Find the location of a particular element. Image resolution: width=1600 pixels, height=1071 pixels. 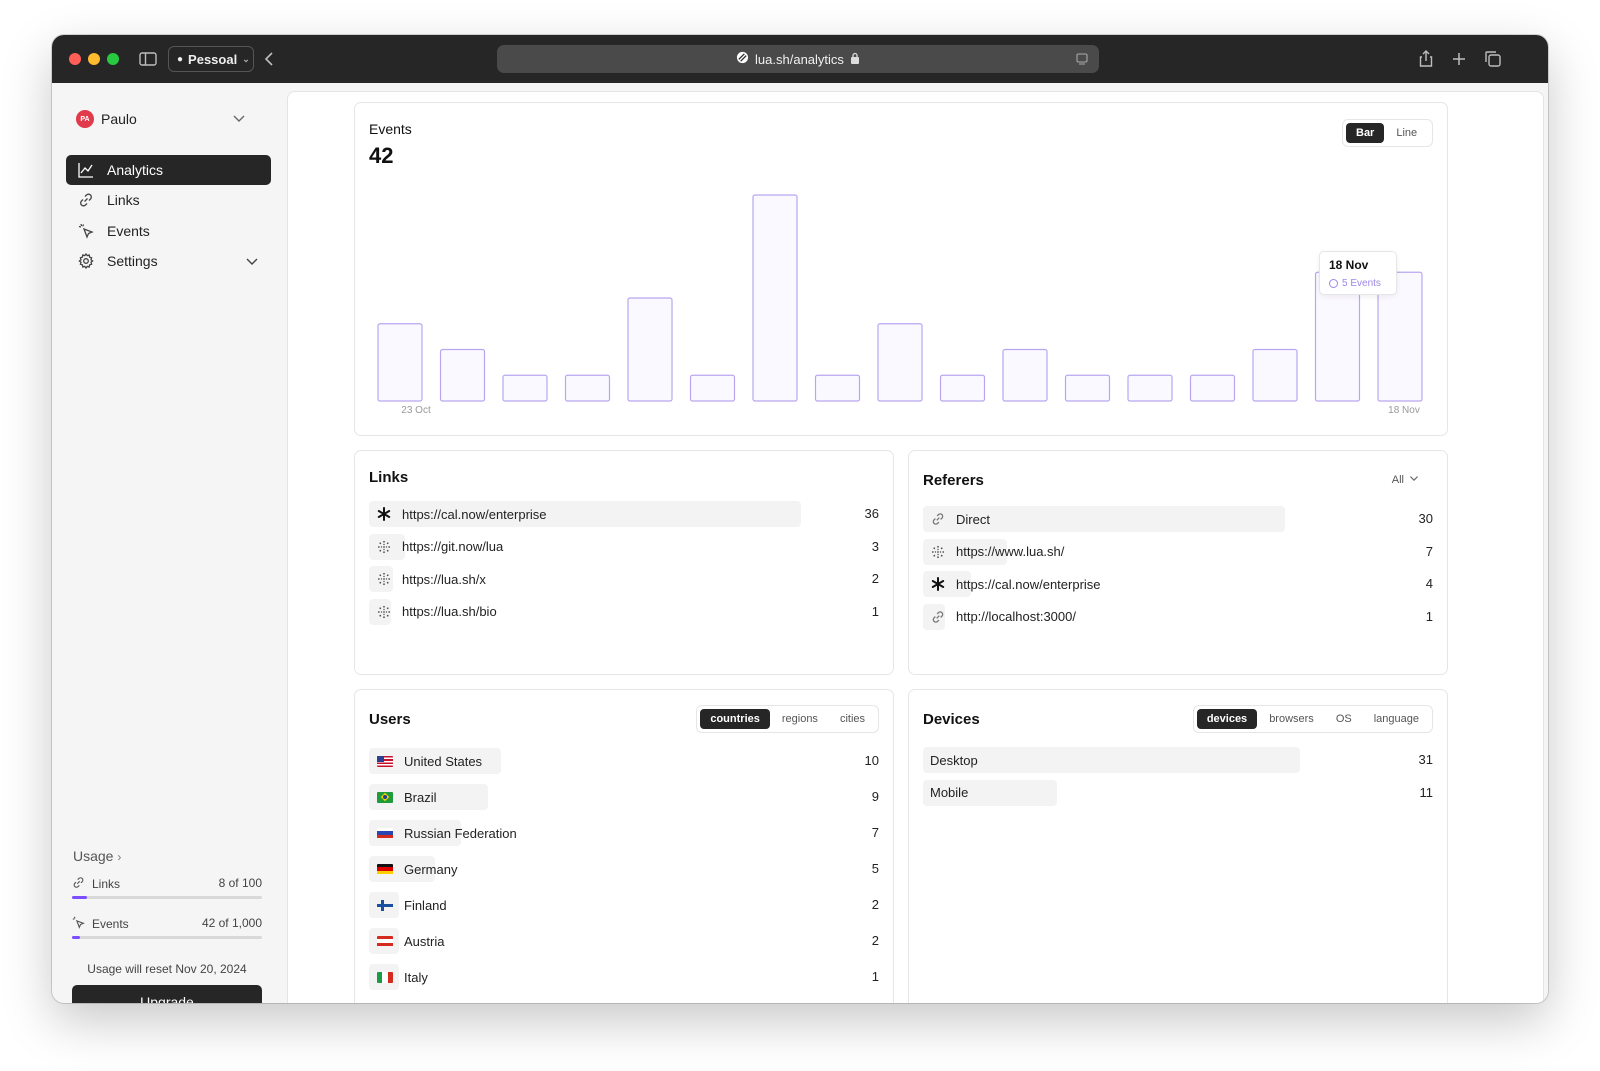

row-label: https://git.now/lua is located at coordinates (453, 546).